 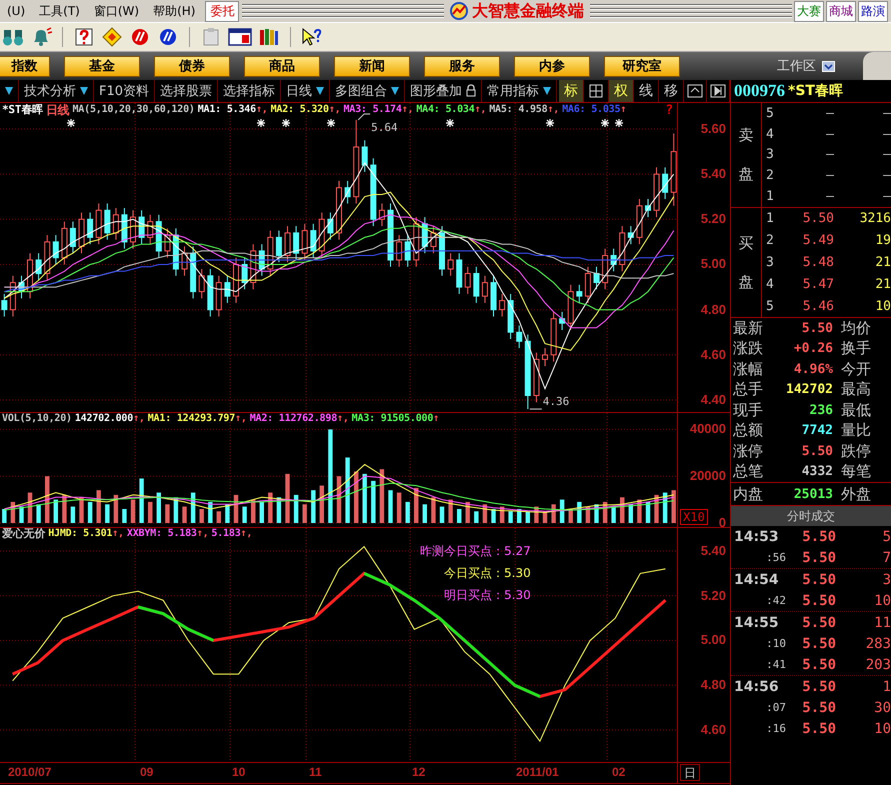 What do you see at coordinates (718, 91) in the screenshot?
I see `play-icon` at bounding box center [718, 91].